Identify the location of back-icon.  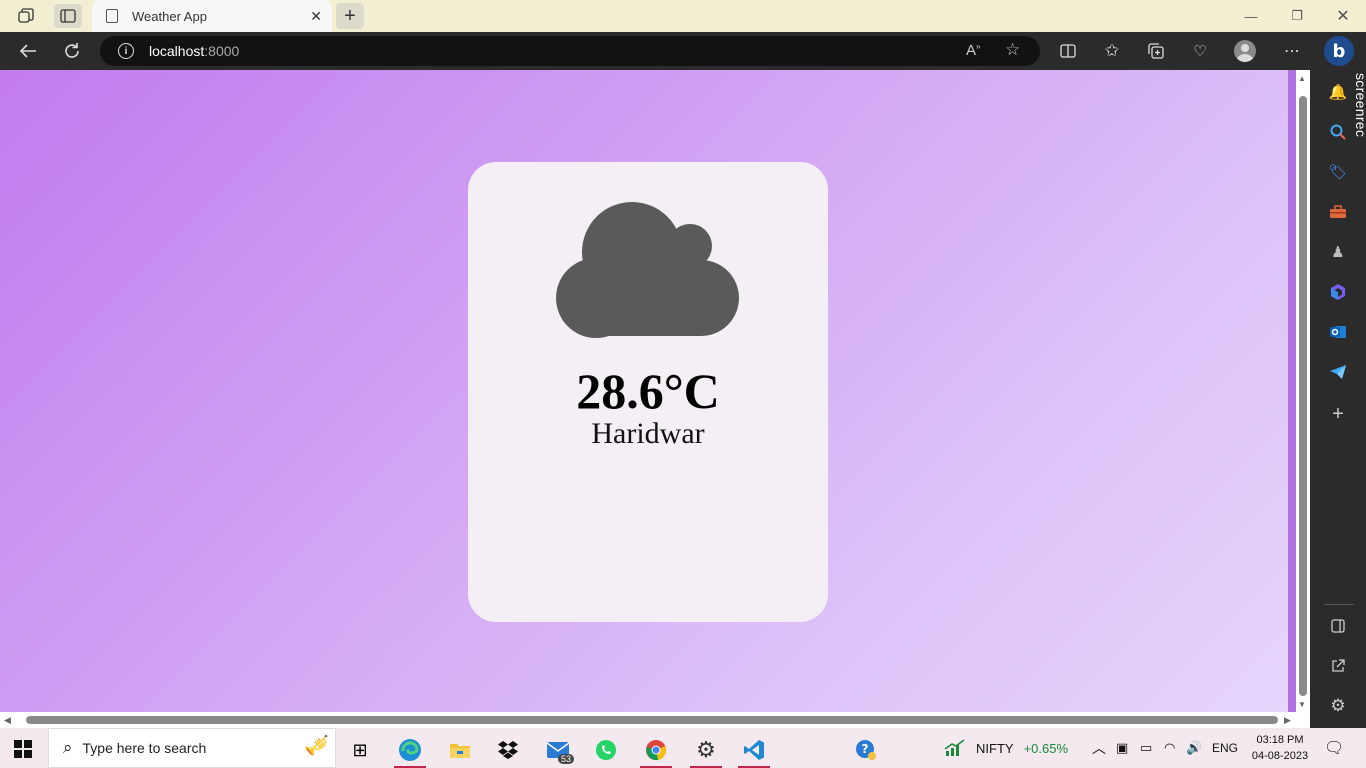
(28, 51).